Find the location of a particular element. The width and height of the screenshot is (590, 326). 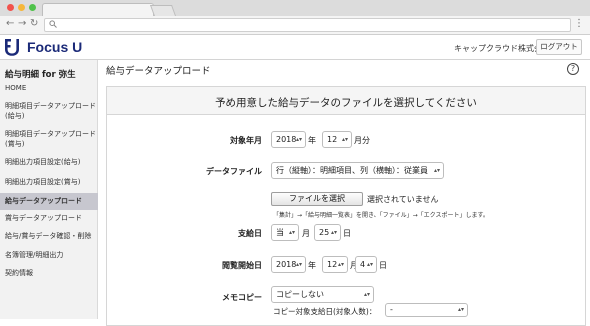

view-start-day-select: 4 ▴▾ is located at coordinates (366, 264).